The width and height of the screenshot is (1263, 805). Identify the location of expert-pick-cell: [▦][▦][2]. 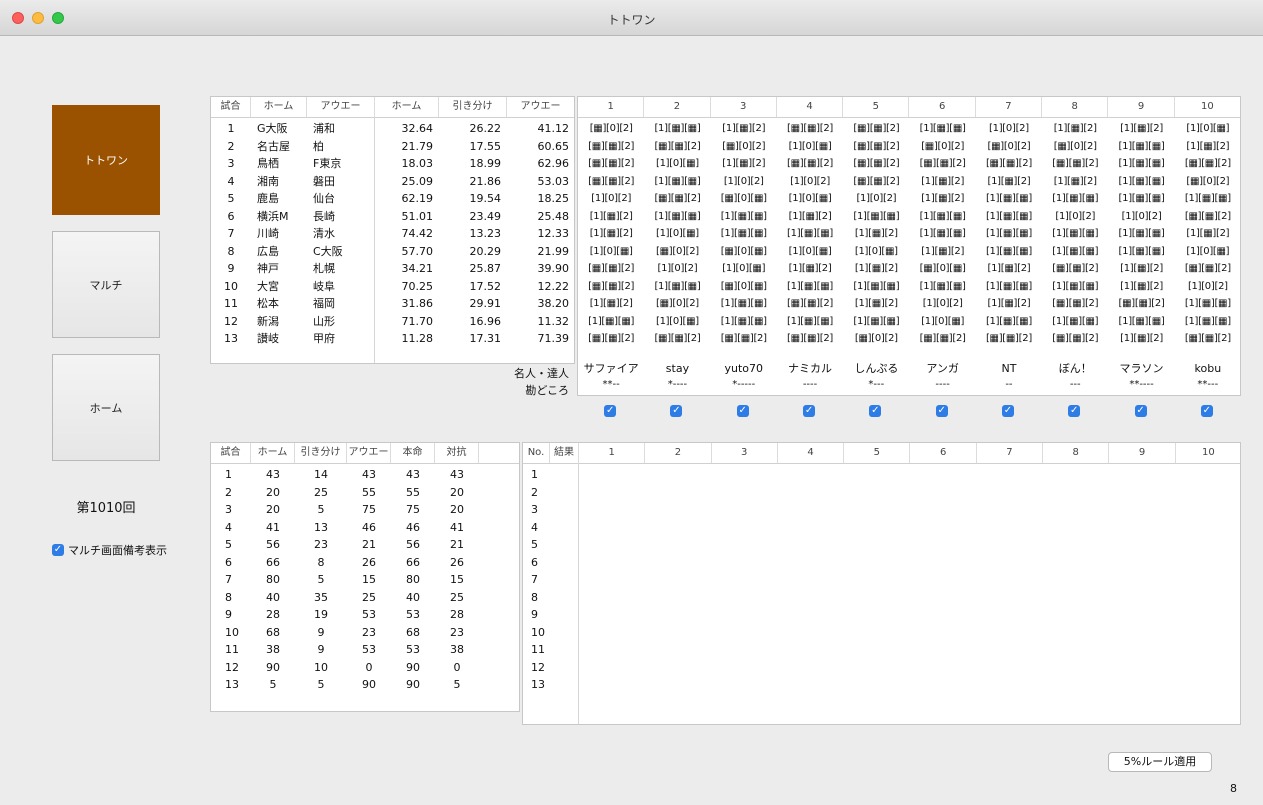
(1075, 303).